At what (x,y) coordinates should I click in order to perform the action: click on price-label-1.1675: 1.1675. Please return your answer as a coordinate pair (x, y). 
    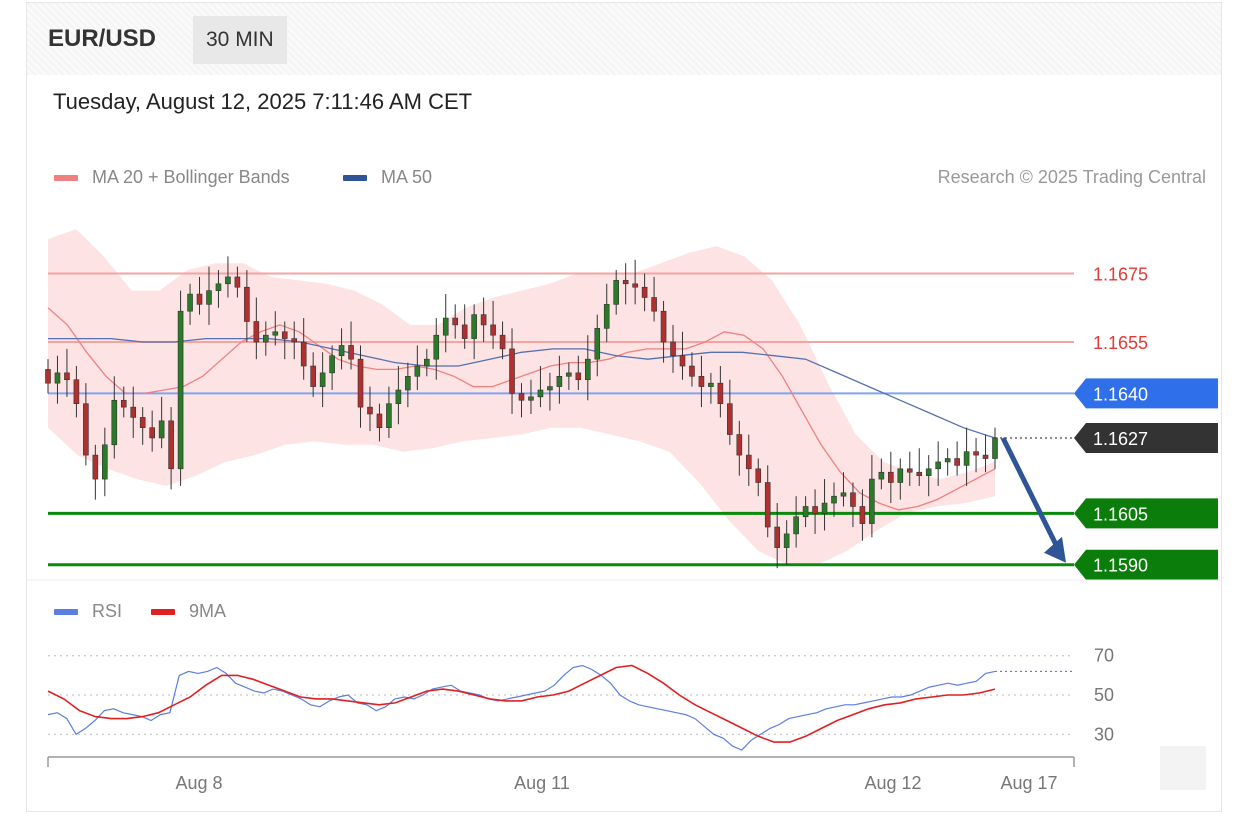
    Looking at the image, I should click on (1120, 275).